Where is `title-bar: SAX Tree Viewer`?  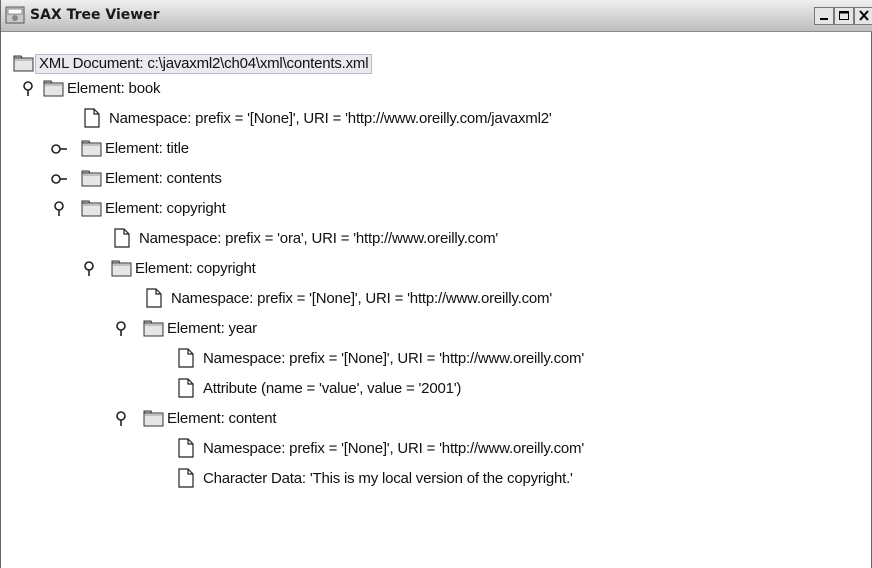
title-bar: SAX Tree Viewer is located at coordinates (436, 16).